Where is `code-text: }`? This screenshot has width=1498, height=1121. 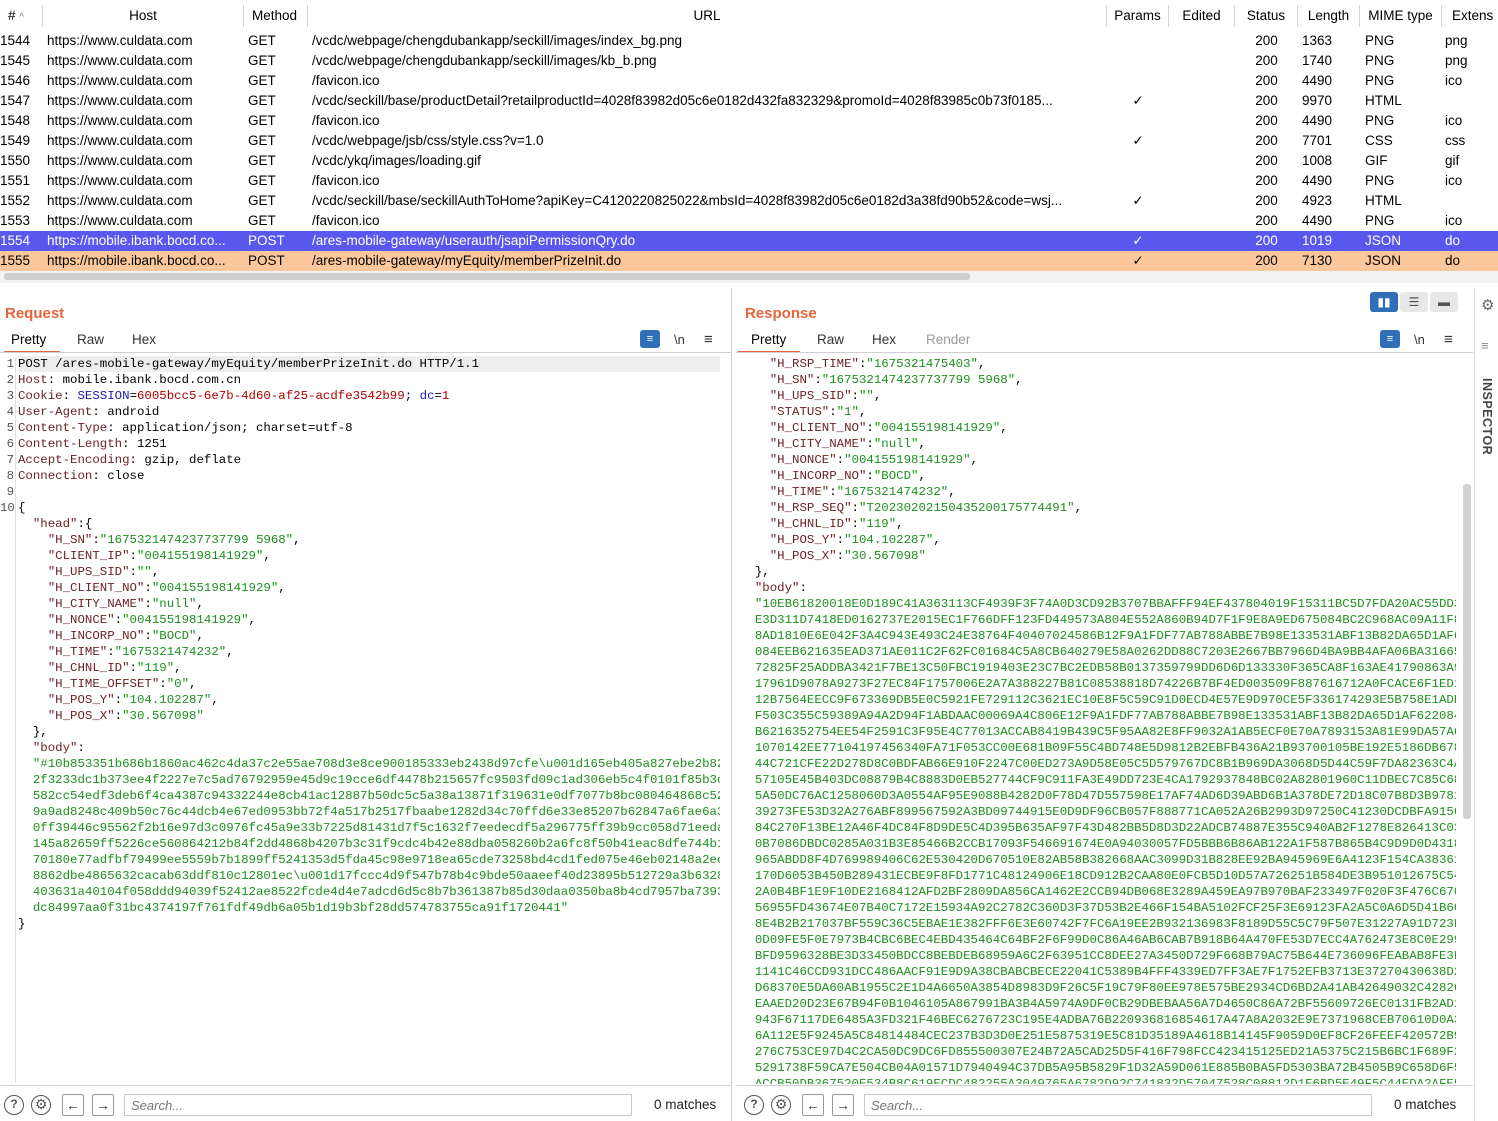
code-text: } is located at coordinates (22, 924).